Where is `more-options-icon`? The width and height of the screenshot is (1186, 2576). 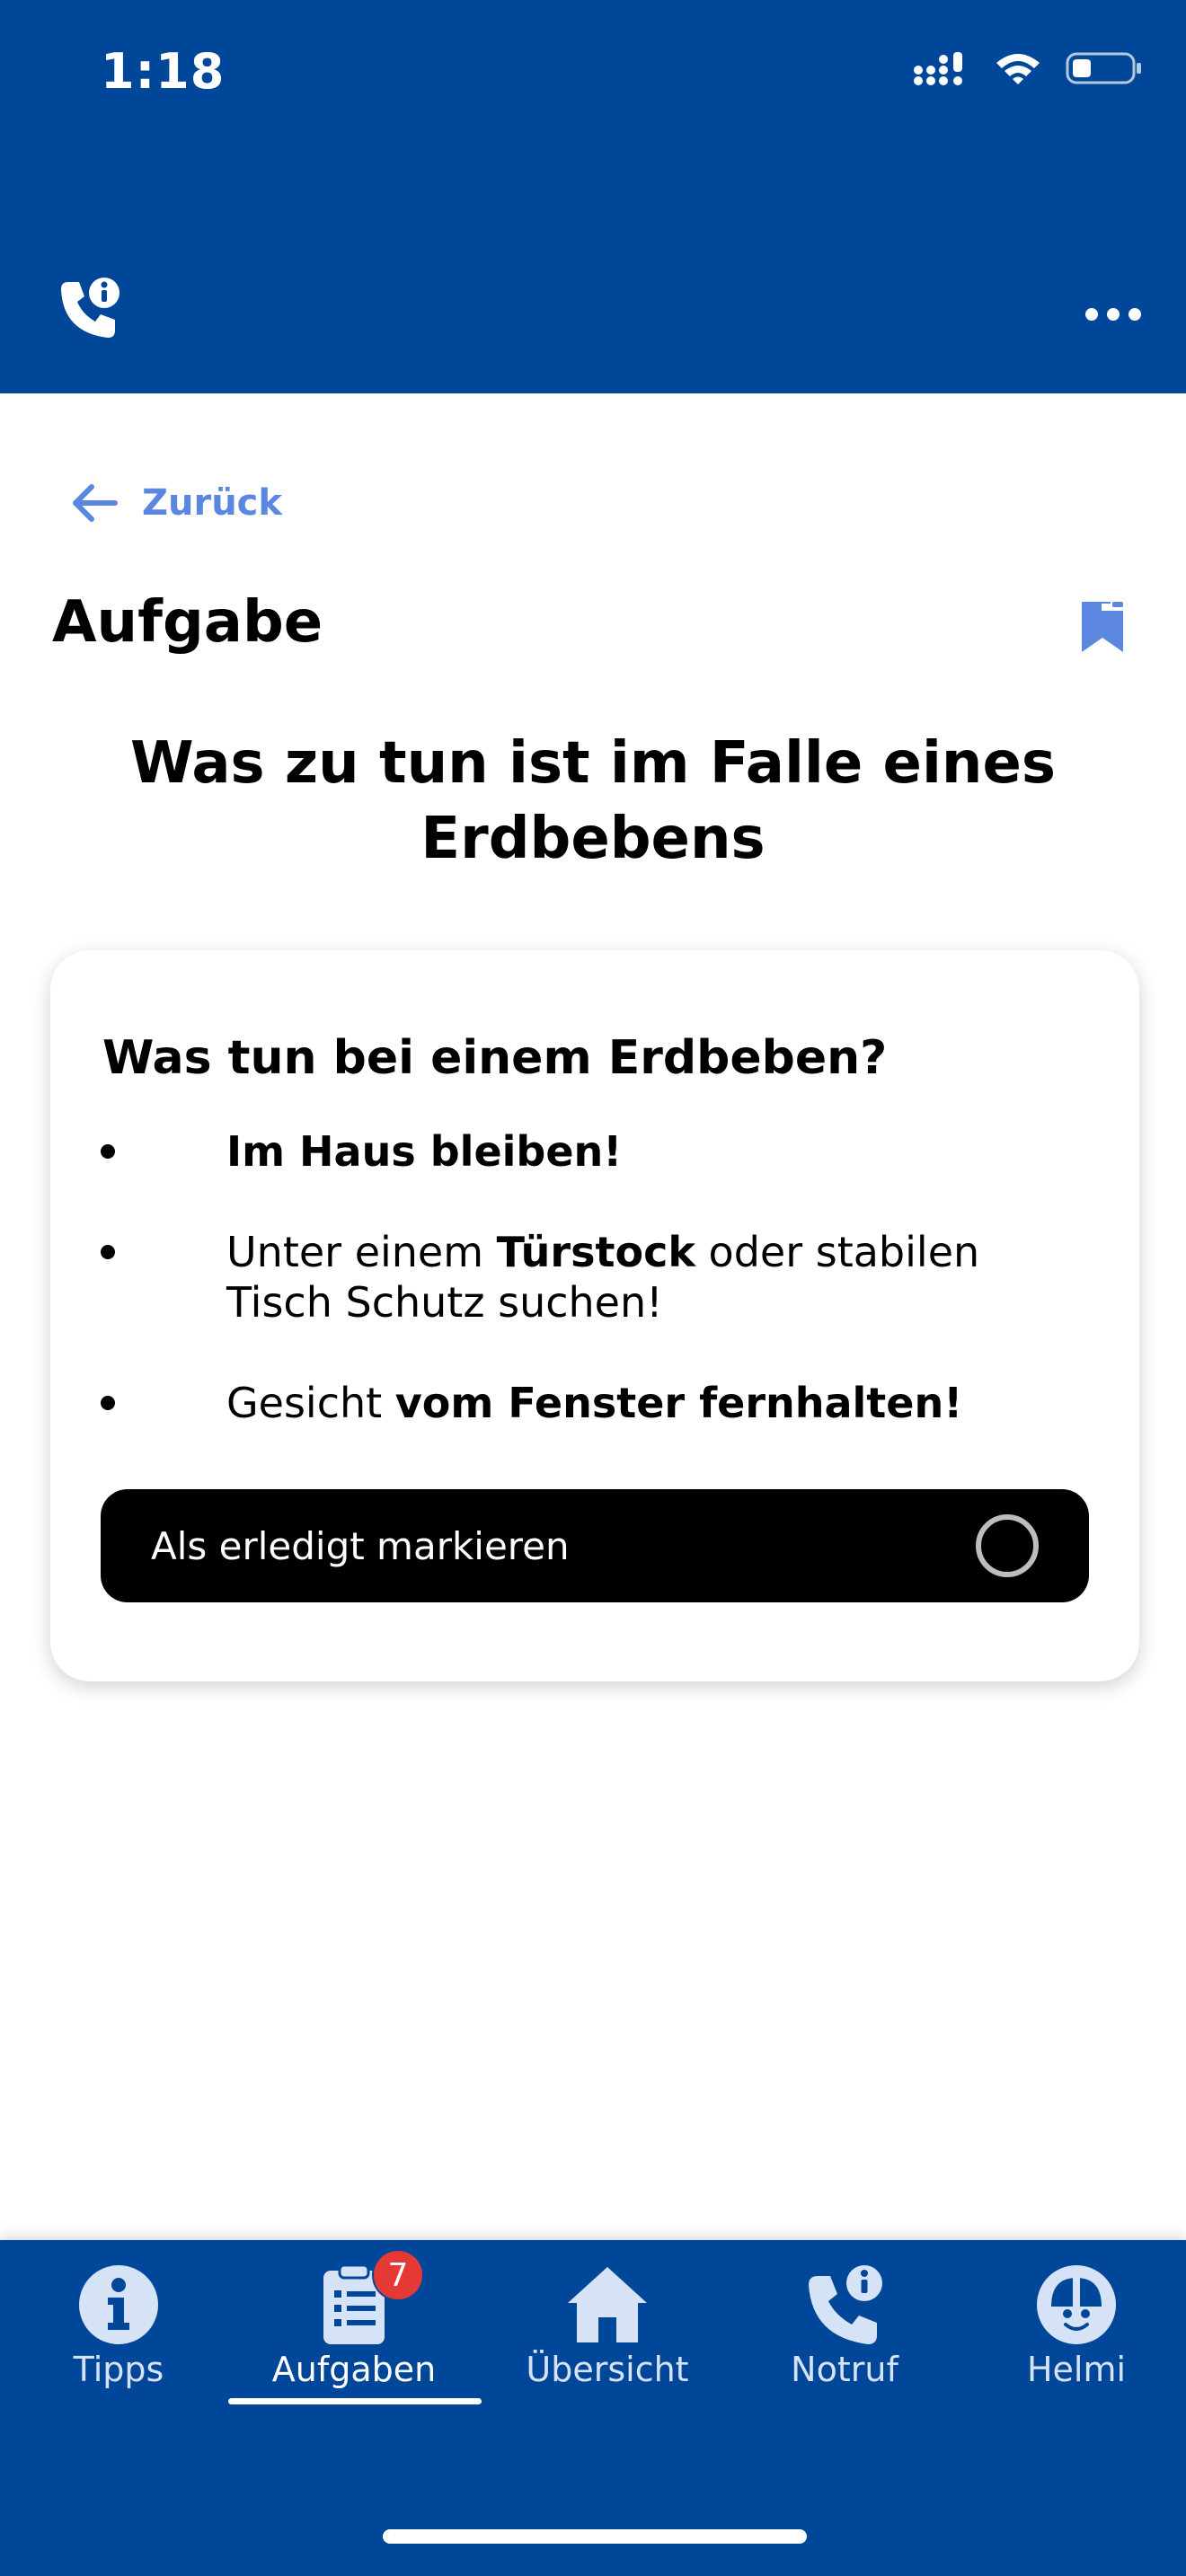 more-options-icon is located at coordinates (1113, 314).